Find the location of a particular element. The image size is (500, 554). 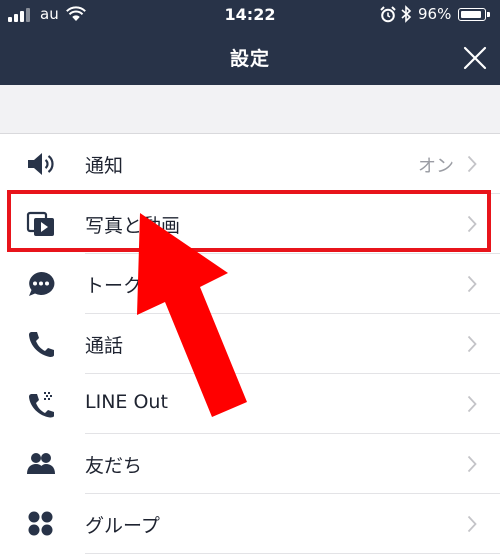

battery-percent: 96% is located at coordinates (435, 14).